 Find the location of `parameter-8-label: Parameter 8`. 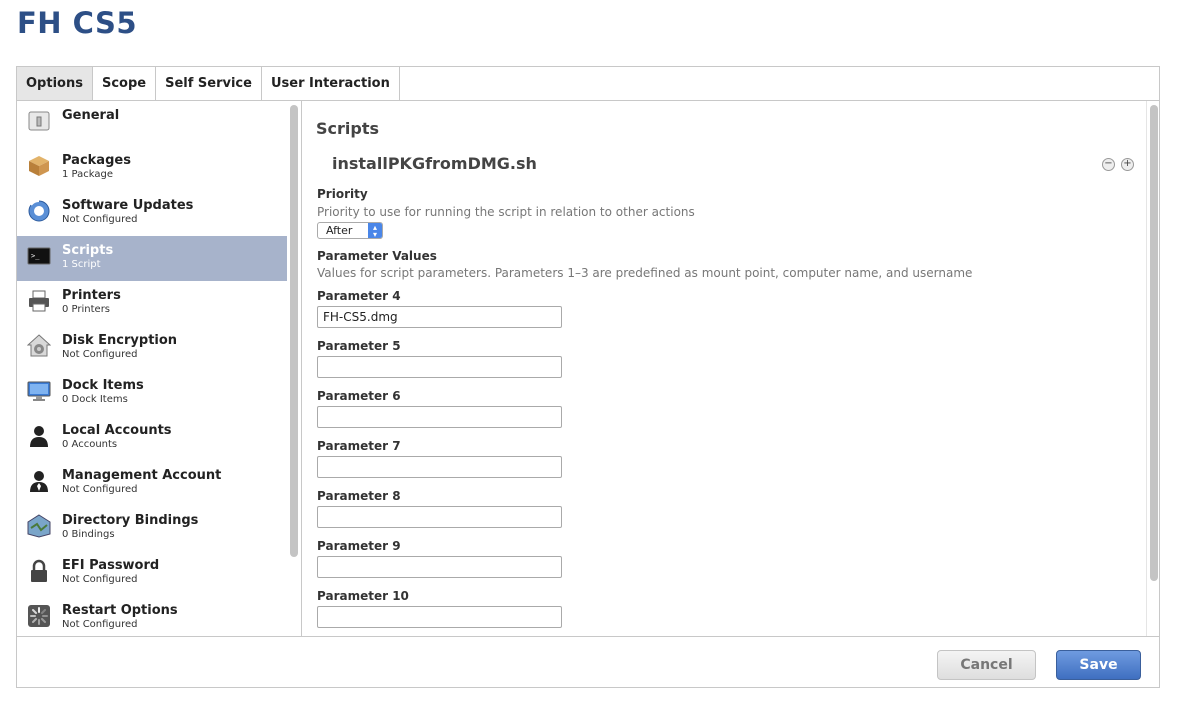

parameter-8-label: Parameter 8 is located at coordinates (359, 496).